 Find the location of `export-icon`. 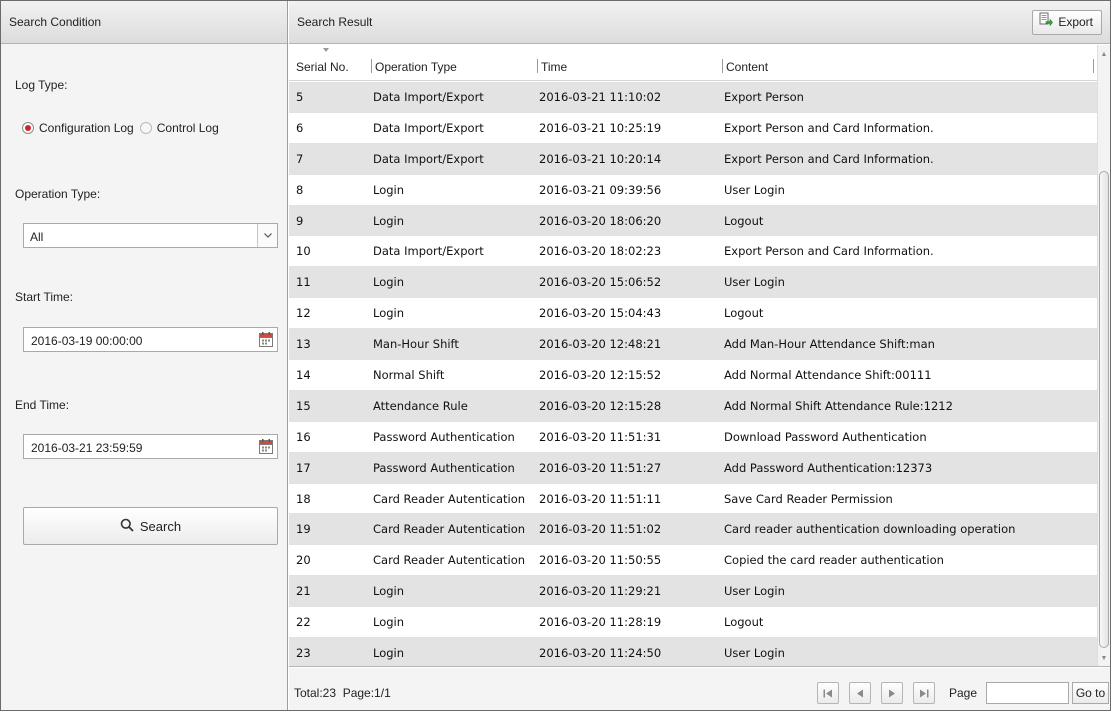

export-icon is located at coordinates (1048, 22).